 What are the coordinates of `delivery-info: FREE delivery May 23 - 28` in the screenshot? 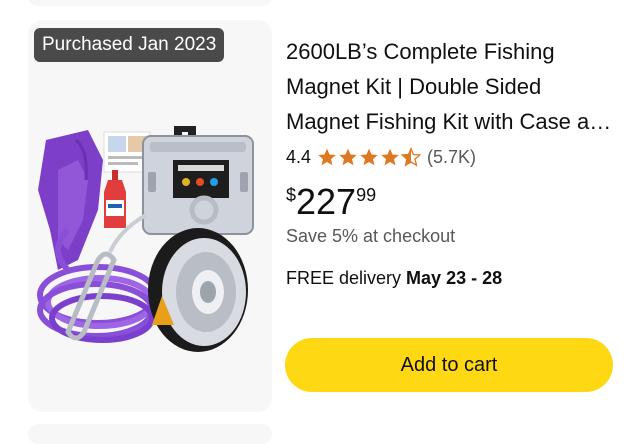 It's located at (394, 278).